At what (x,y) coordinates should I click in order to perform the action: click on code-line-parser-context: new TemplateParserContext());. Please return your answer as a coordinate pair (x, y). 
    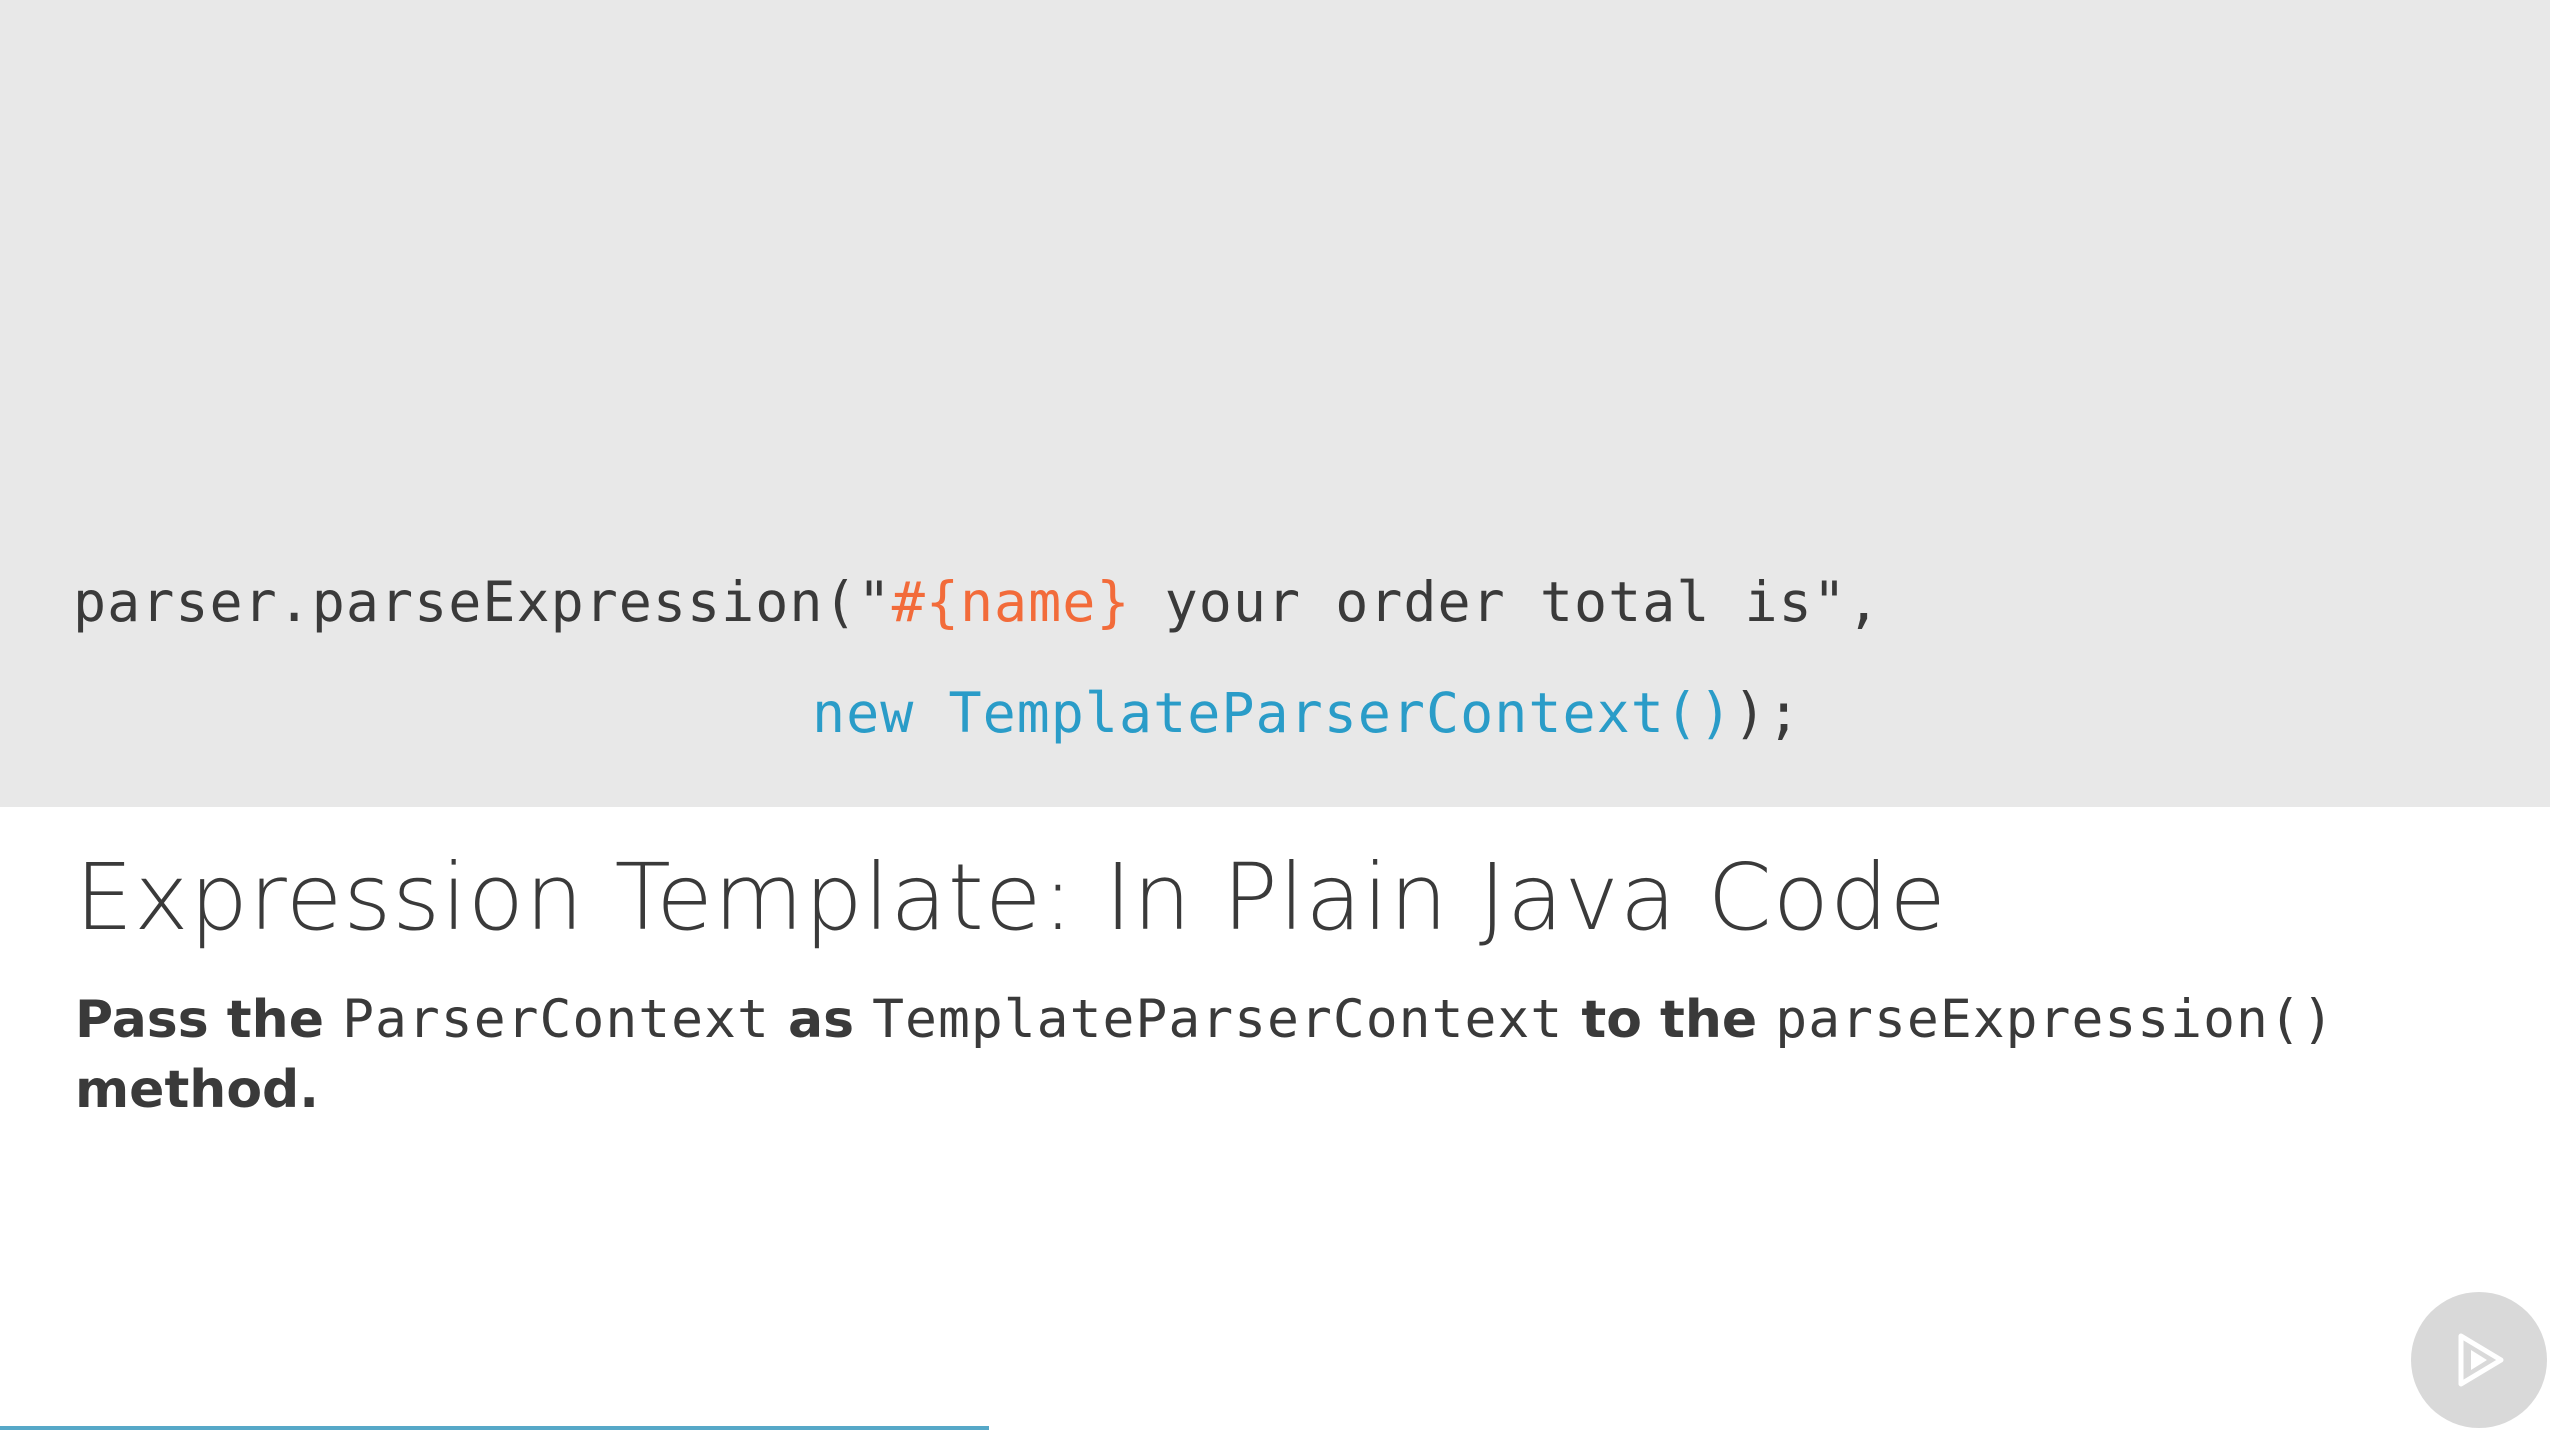
    Looking at the image, I should click on (1306, 713).